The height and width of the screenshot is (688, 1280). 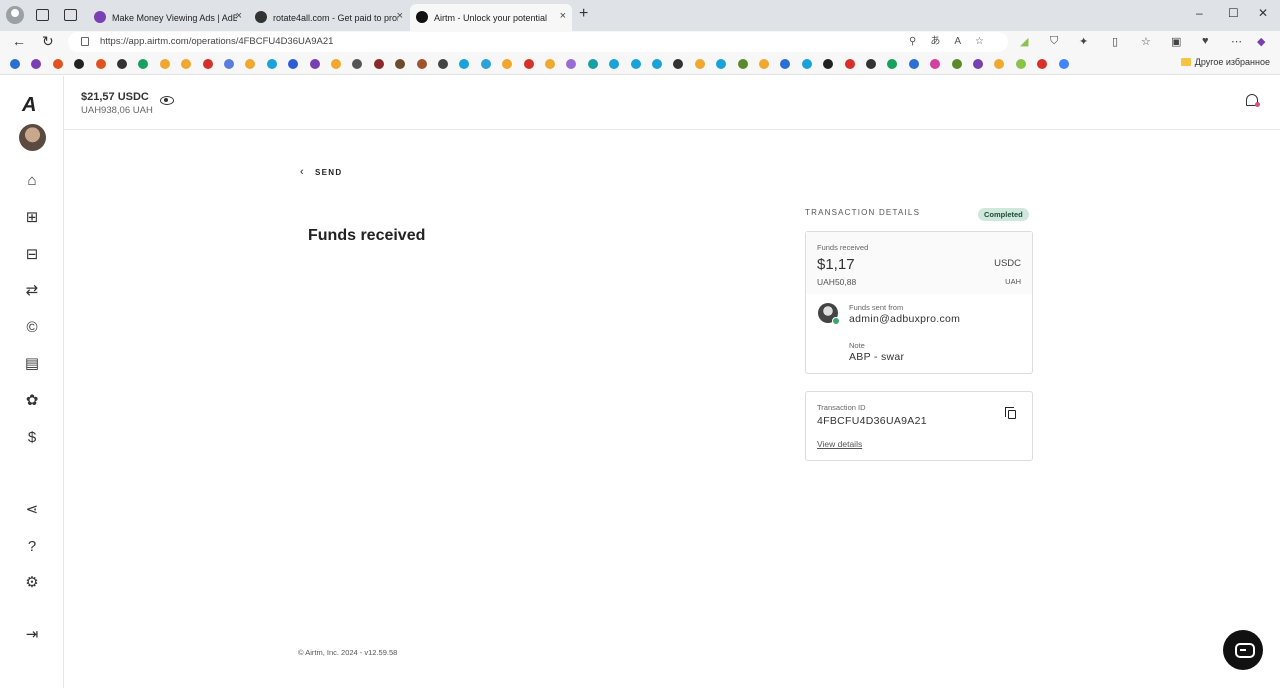 What do you see at coordinates (1199, 13) in the screenshot?
I see `minimize-button: –` at bounding box center [1199, 13].